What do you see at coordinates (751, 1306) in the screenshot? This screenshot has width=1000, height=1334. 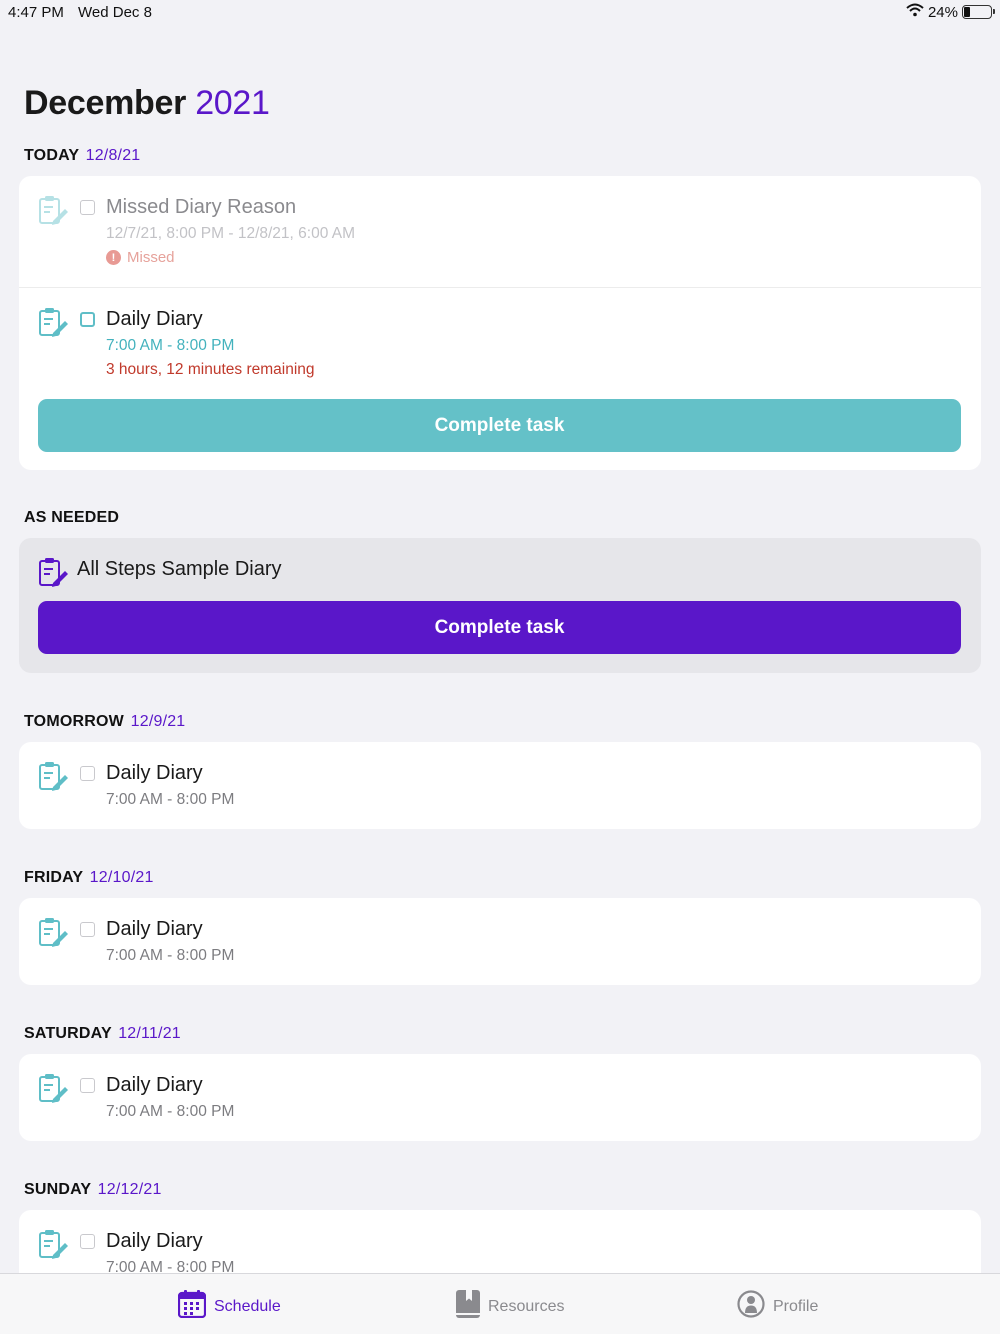 I see `profile-icon` at bounding box center [751, 1306].